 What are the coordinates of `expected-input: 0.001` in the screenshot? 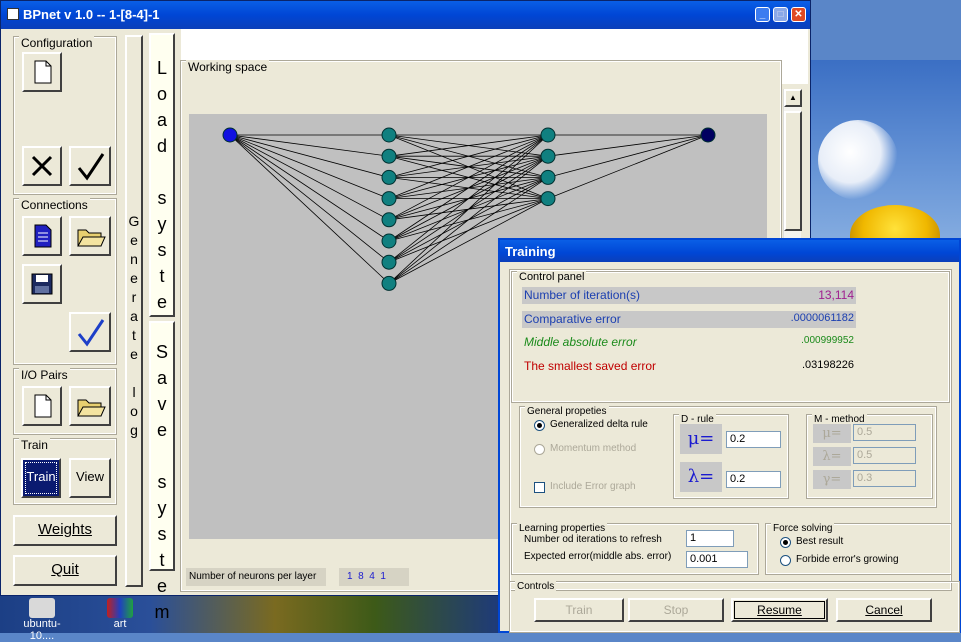 It's located at (717, 559).